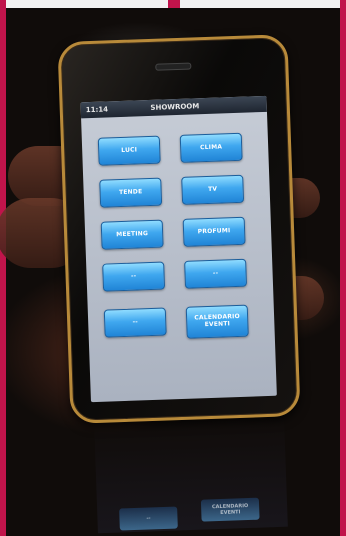  What do you see at coordinates (131, 192) in the screenshot?
I see `tende-button: TENDE` at bounding box center [131, 192].